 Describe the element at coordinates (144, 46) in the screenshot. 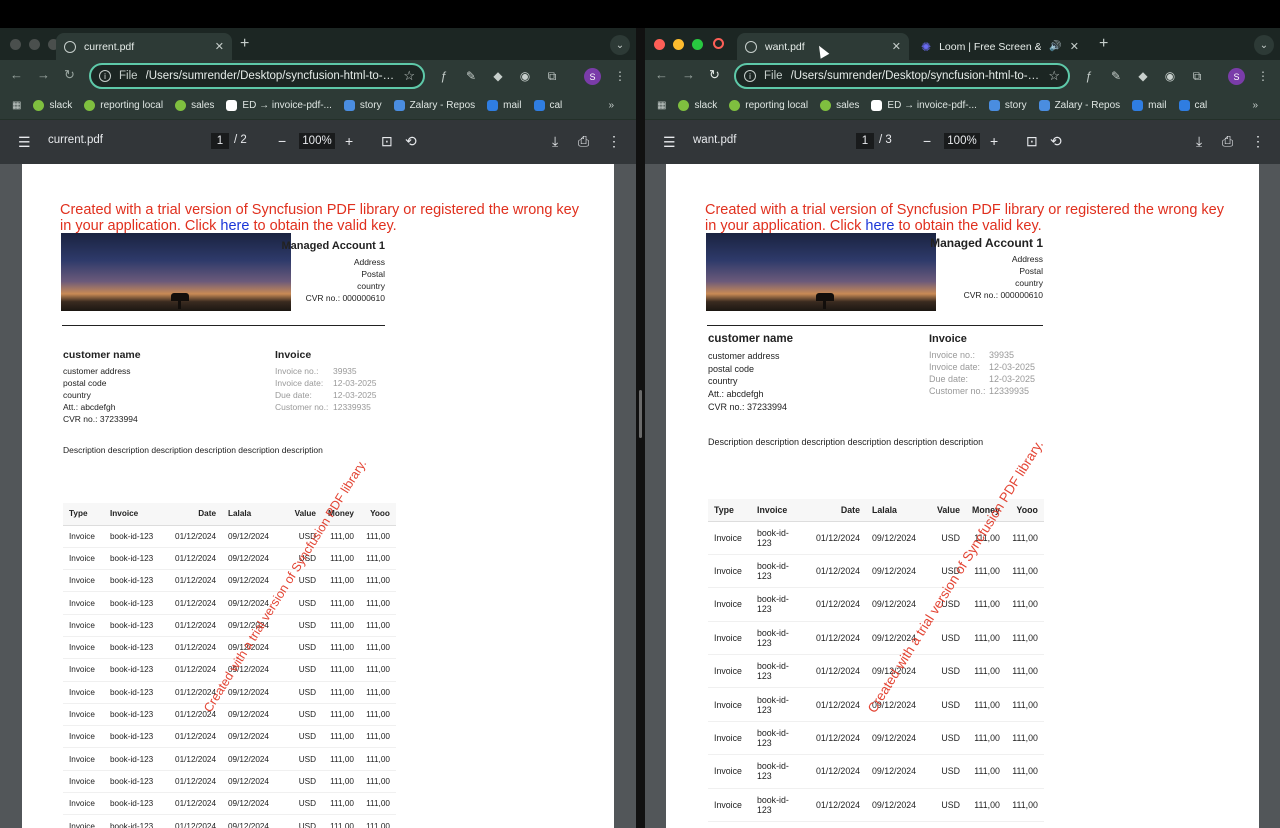

I see `tab-current-pdf: current.pdf ✕` at that location.